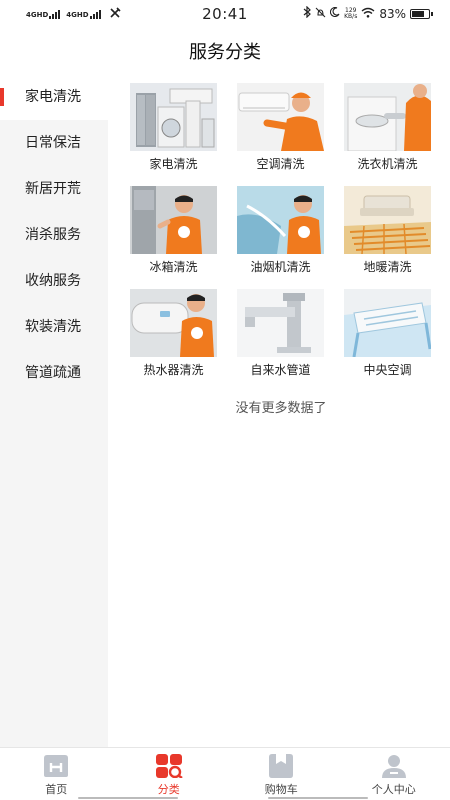 The image size is (450, 800). What do you see at coordinates (280, 117) in the screenshot?
I see `air-conditioner-image` at bounding box center [280, 117].